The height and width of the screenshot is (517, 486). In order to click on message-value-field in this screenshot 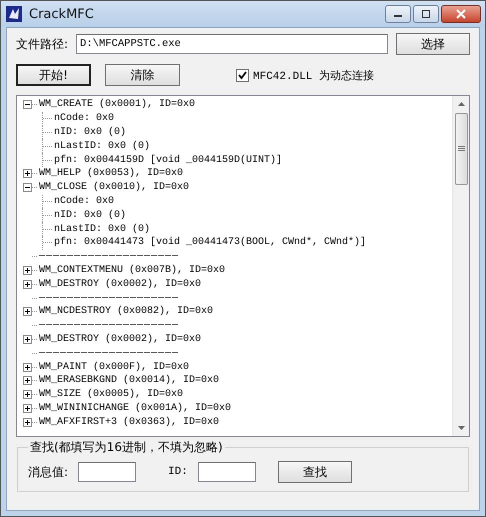, I will do `click(107, 472)`.